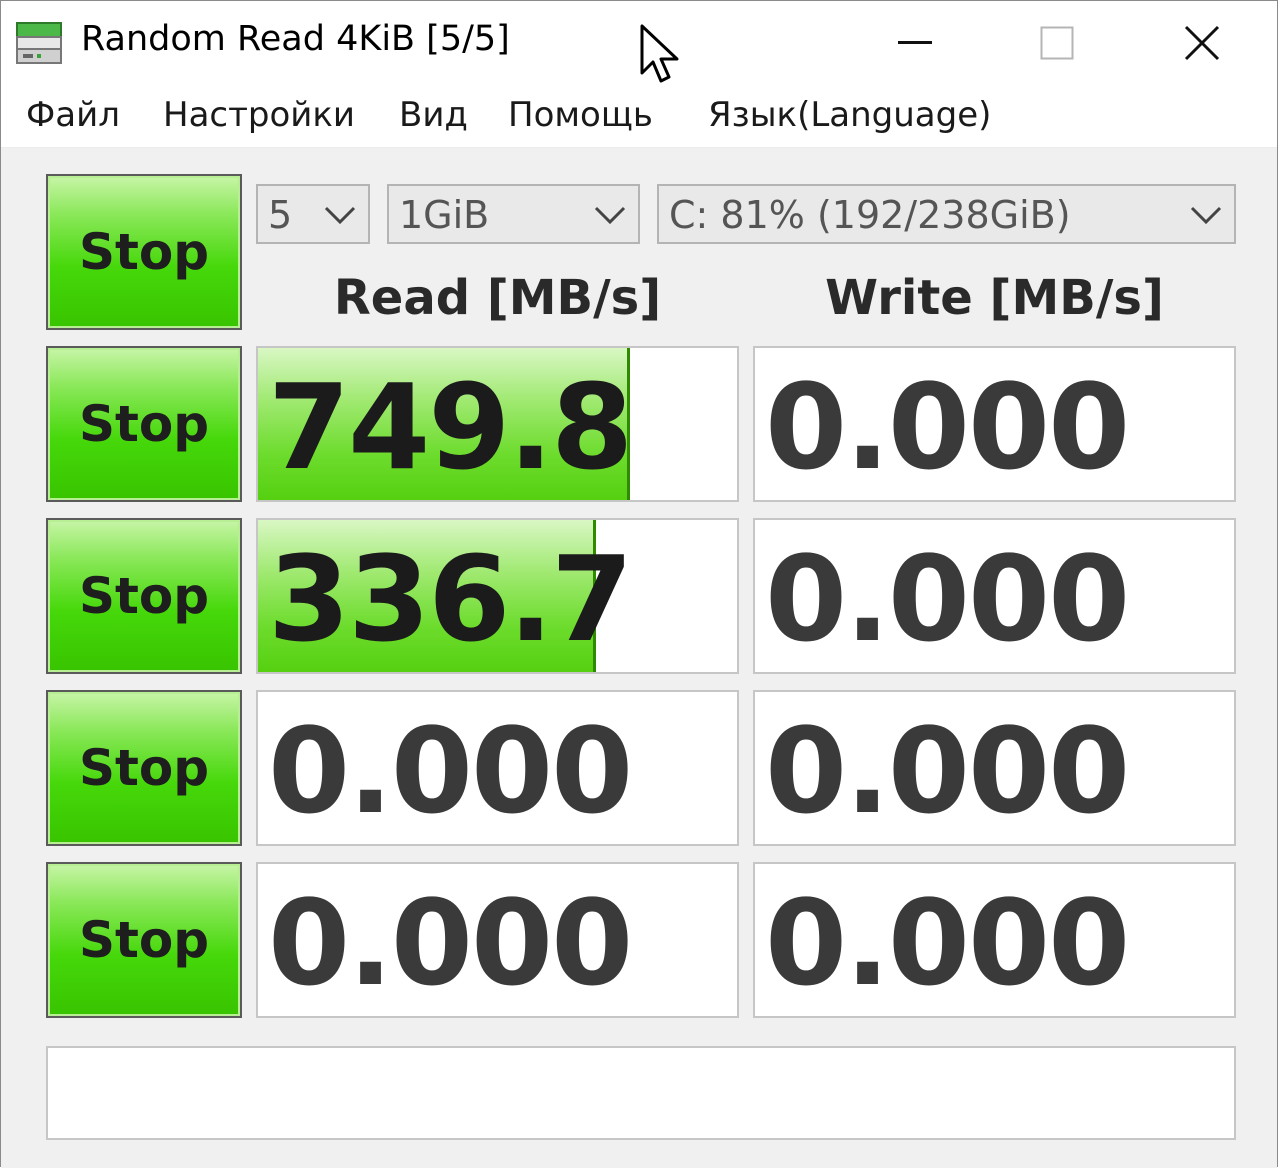 This screenshot has width=1280, height=1169. Describe the element at coordinates (144, 424) in the screenshot. I see `stop-button-row-1: Stop` at that location.